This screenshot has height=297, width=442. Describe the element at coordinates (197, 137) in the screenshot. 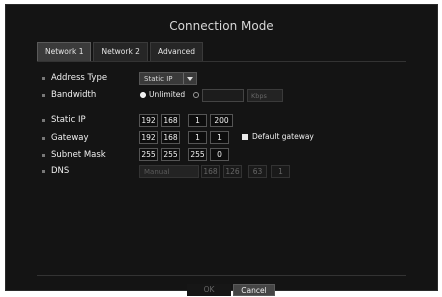

I see `gateway-octet-3: 1` at that location.